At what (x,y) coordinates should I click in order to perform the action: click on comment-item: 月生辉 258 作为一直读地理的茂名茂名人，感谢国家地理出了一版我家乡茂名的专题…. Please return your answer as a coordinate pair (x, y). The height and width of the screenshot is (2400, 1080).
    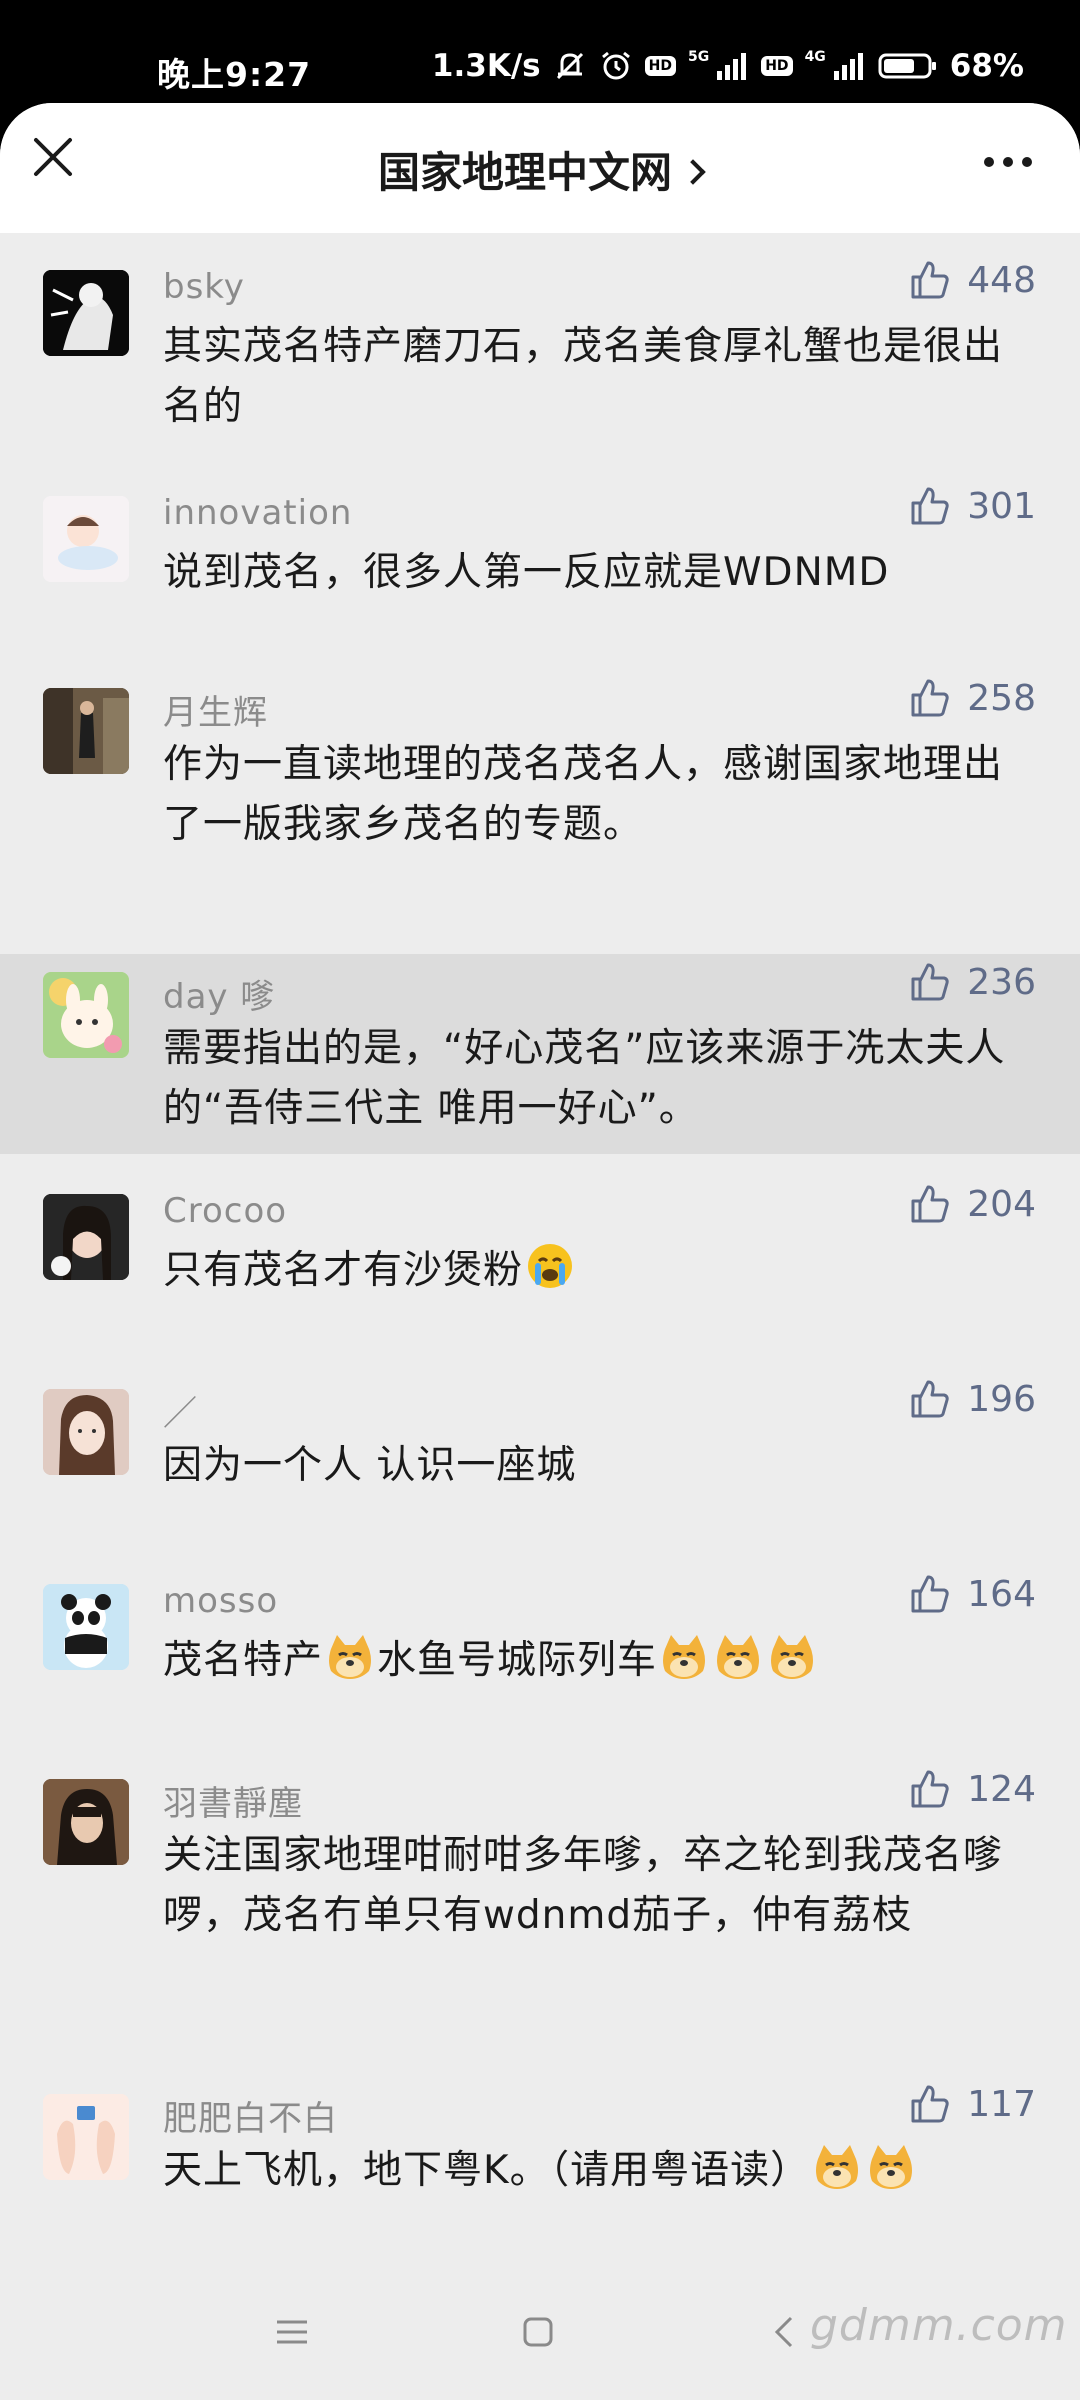
    Looking at the image, I should click on (540, 778).